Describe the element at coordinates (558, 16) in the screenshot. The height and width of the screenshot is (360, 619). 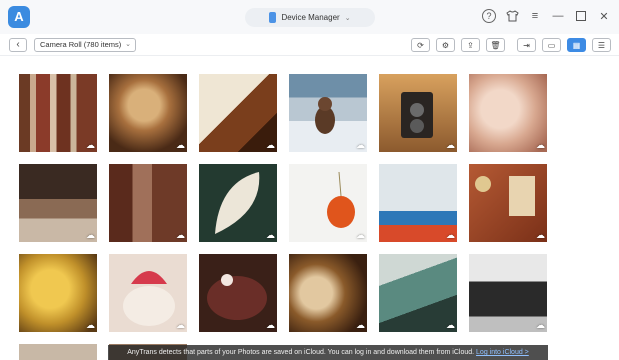
I see `minimize-icon: —` at that location.